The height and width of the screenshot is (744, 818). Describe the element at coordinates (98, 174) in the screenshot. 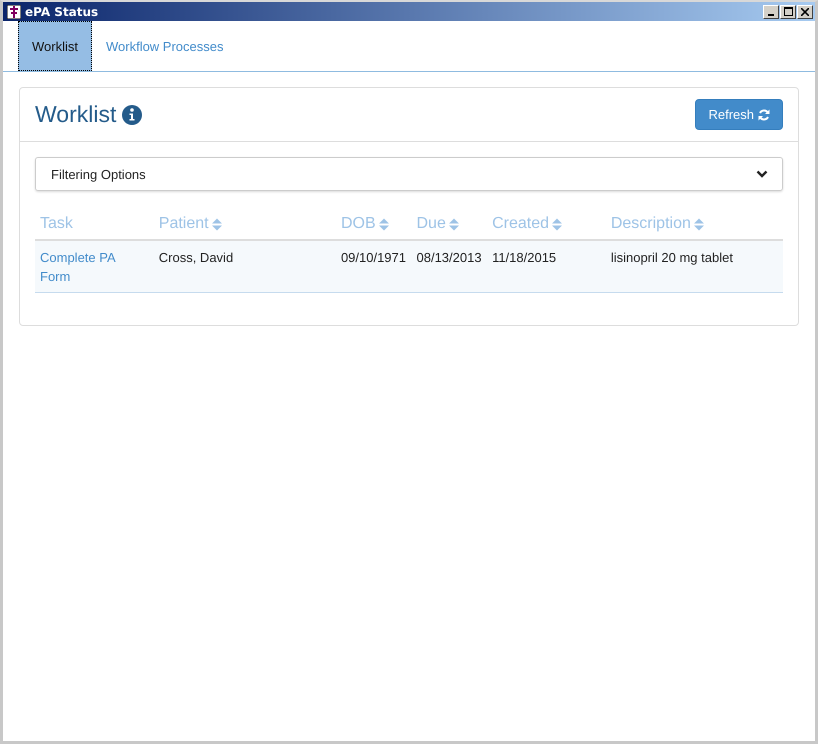

I see `filter-label: Filtering Options` at that location.